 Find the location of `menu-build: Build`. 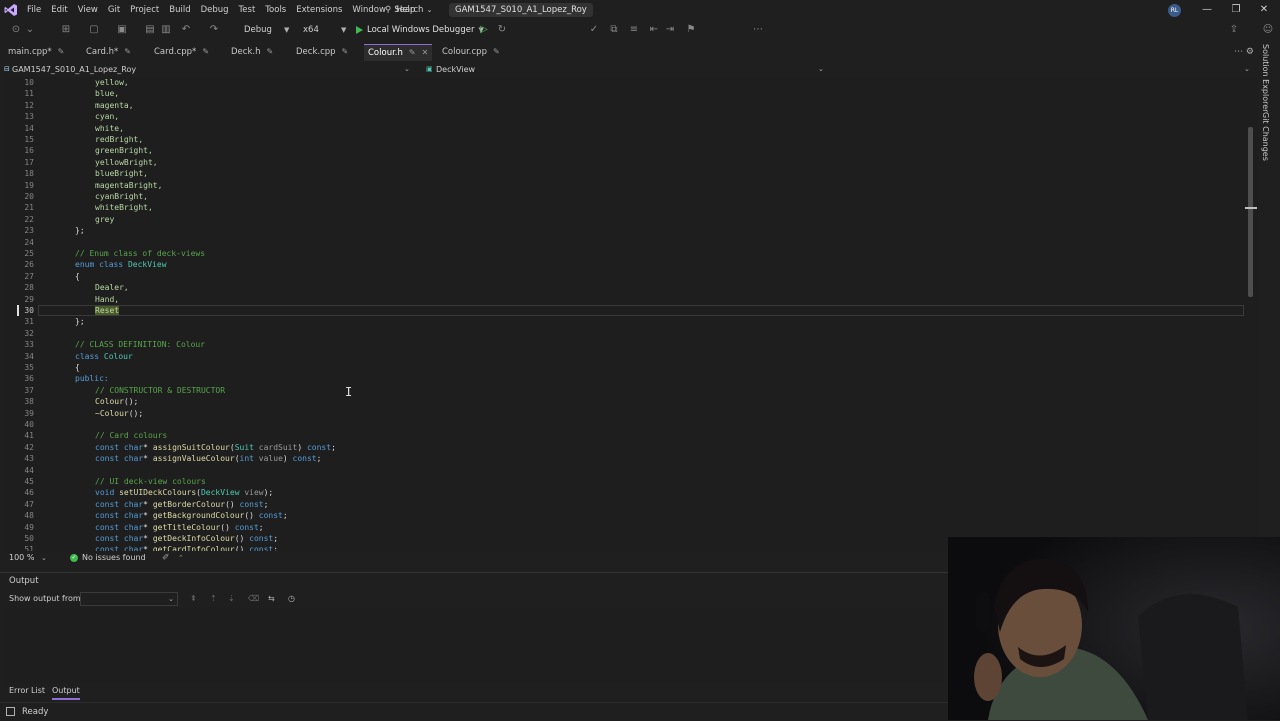

menu-build: Build is located at coordinates (179, 10).